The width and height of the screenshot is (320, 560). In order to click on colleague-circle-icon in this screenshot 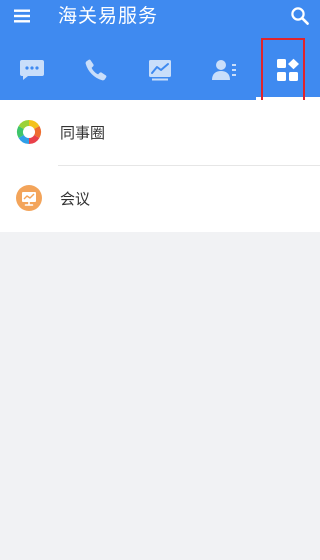, I will do `click(29, 132)`.